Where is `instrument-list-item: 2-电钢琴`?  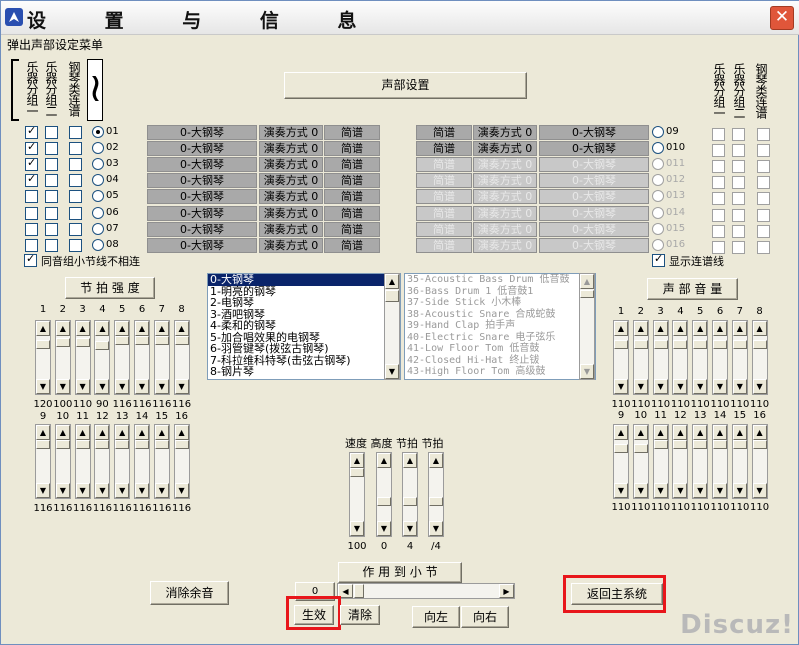
instrument-list-item: 2-电钢琴 is located at coordinates (304, 303).